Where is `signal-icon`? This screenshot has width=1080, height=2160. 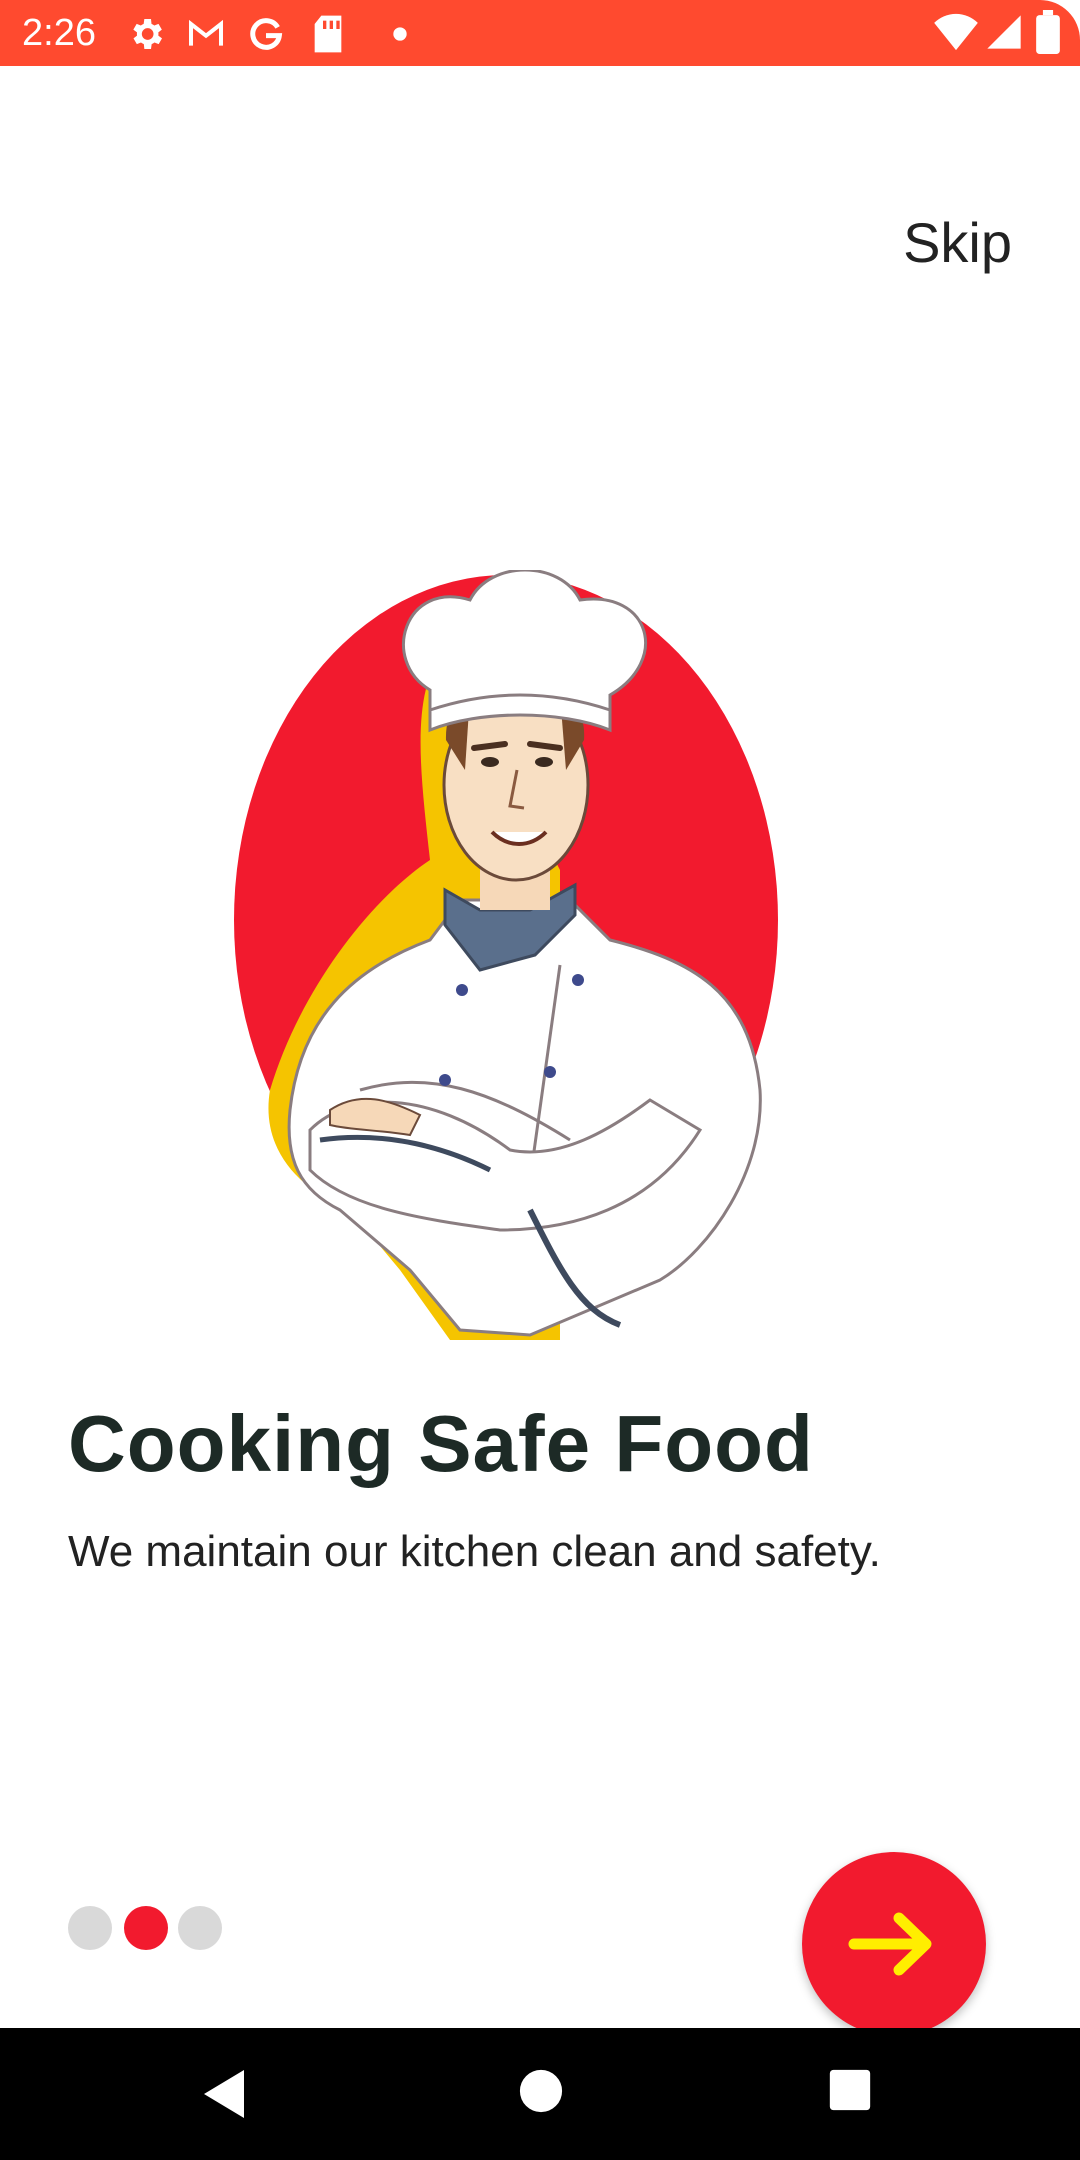 signal-icon is located at coordinates (1004, 32).